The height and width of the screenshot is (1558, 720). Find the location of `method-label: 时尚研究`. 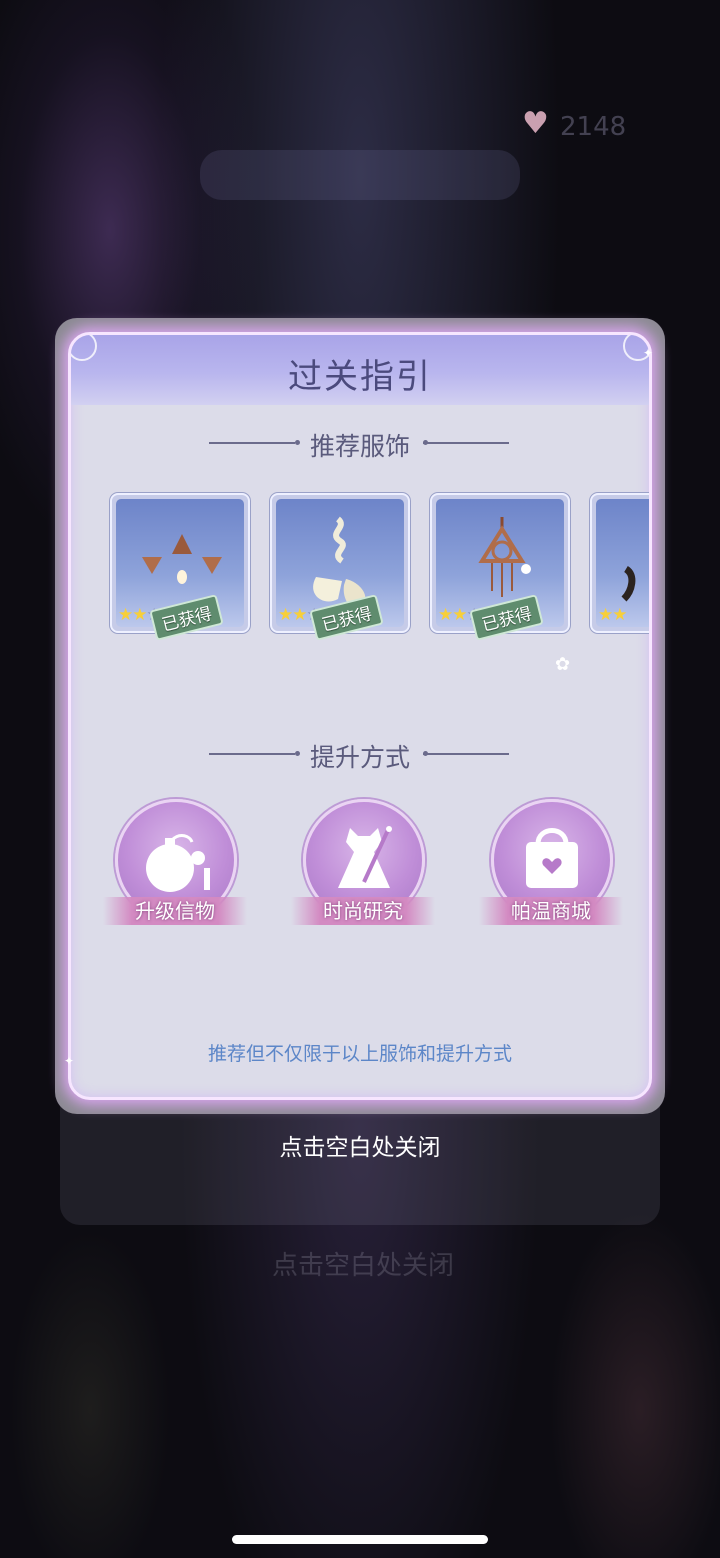

method-label: 时尚研究 is located at coordinates (363, 911).